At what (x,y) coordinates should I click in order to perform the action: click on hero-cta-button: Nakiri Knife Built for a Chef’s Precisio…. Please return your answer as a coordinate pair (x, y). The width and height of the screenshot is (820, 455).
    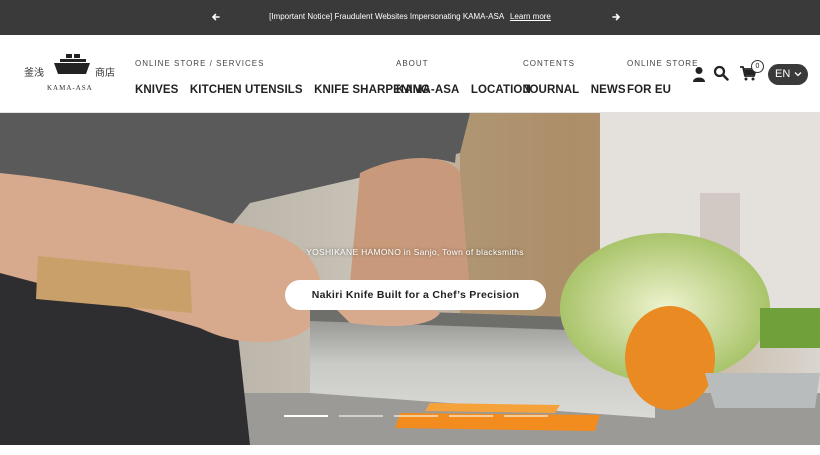
    Looking at the image, I should click on (415, 295).